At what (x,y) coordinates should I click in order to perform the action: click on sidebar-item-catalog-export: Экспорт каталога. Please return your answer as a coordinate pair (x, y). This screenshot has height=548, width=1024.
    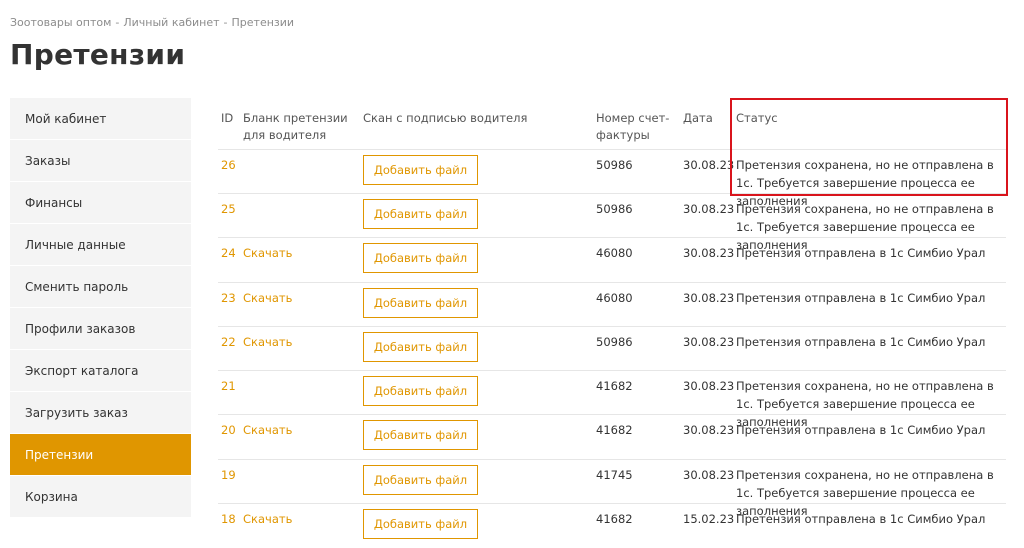
    Looking at the image, I should click on (100, 371).